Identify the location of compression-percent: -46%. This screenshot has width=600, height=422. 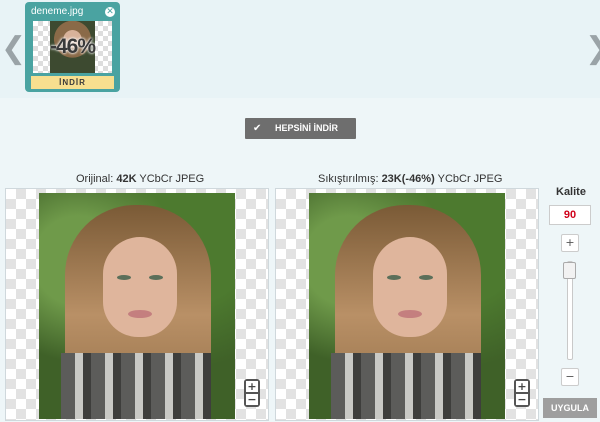
(72, 46).